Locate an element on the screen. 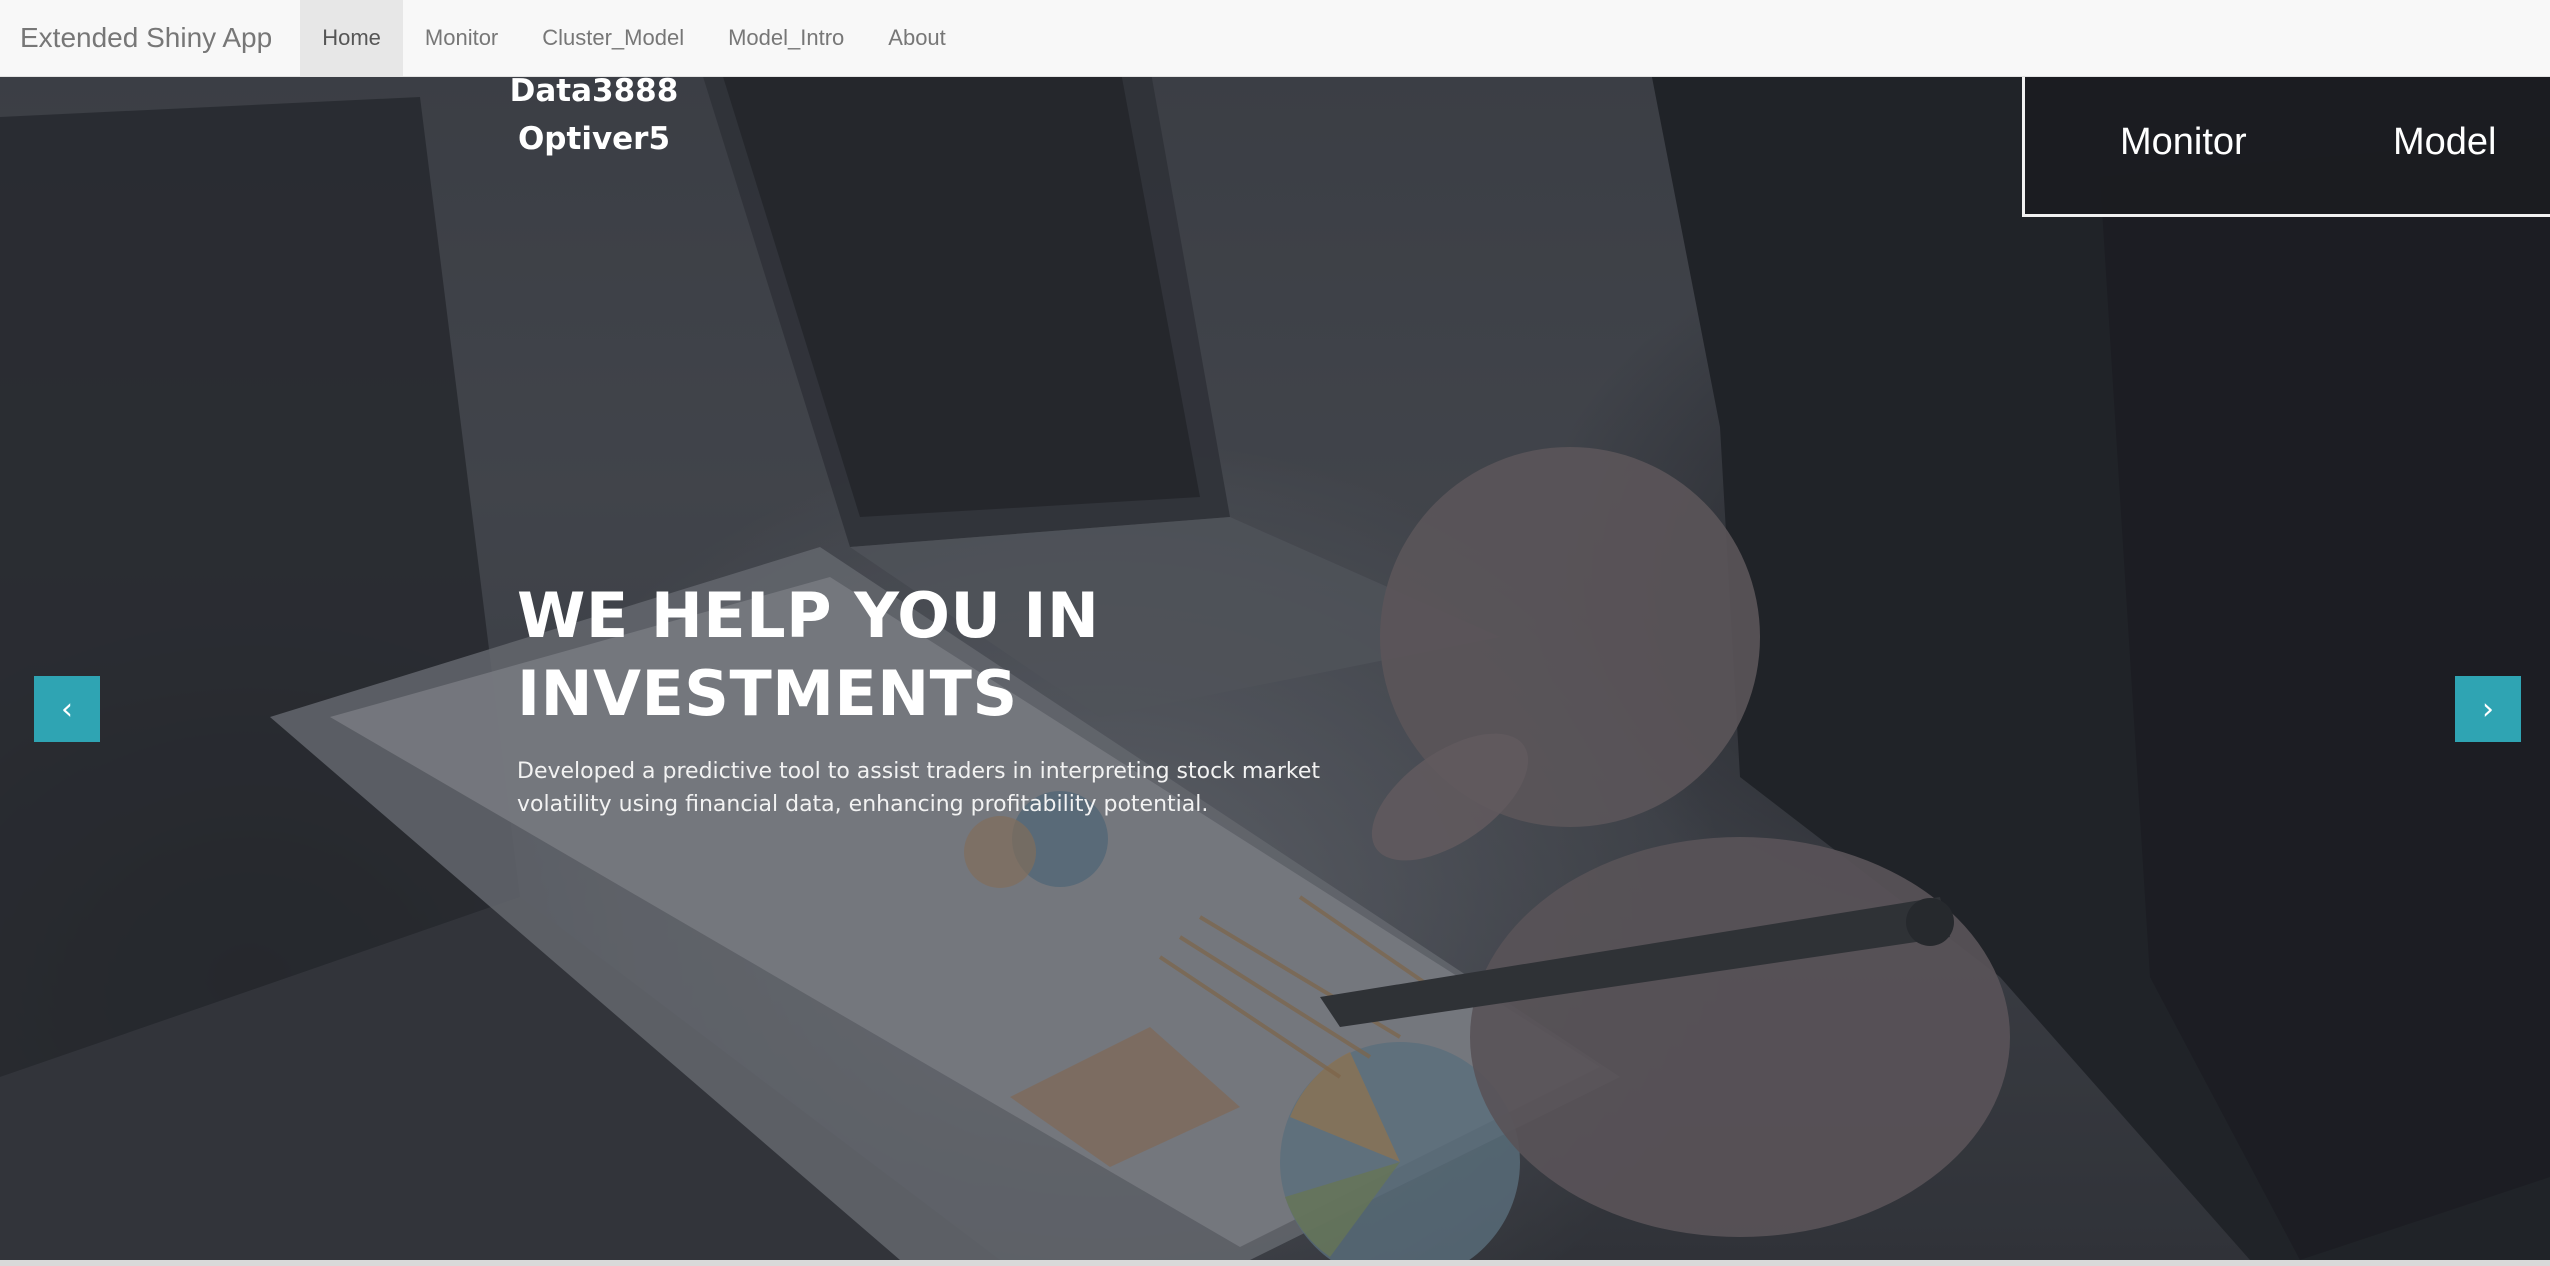  project-logo: Data3888 Optiver5 is located at coordinates (594, 120).